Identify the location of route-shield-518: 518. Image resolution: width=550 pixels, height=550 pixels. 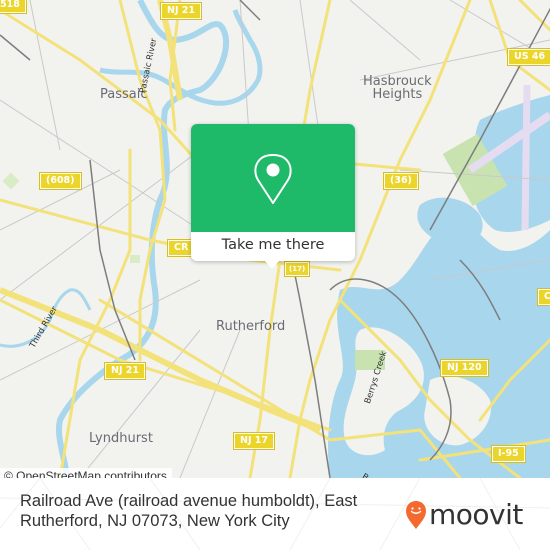
(13, 7).